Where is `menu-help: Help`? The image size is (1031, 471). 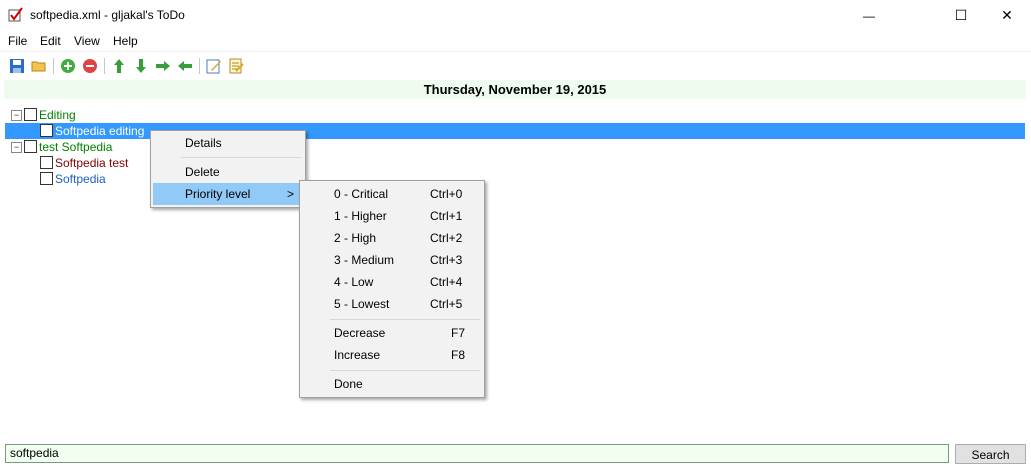
menu-help: Help is located at coordinates (125, 41).